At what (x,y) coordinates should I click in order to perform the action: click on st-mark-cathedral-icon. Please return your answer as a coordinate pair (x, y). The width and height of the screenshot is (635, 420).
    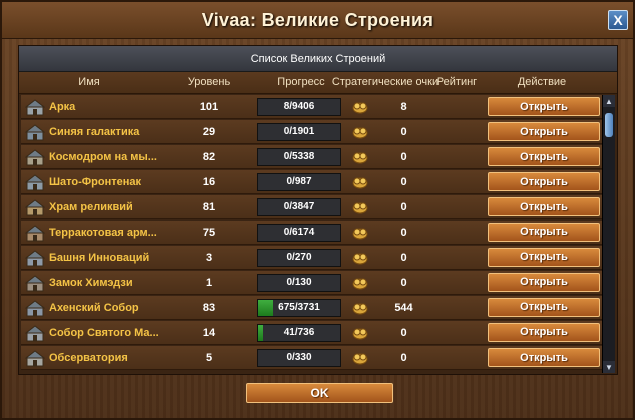
    Looking at the image, I should click on (35, 333).